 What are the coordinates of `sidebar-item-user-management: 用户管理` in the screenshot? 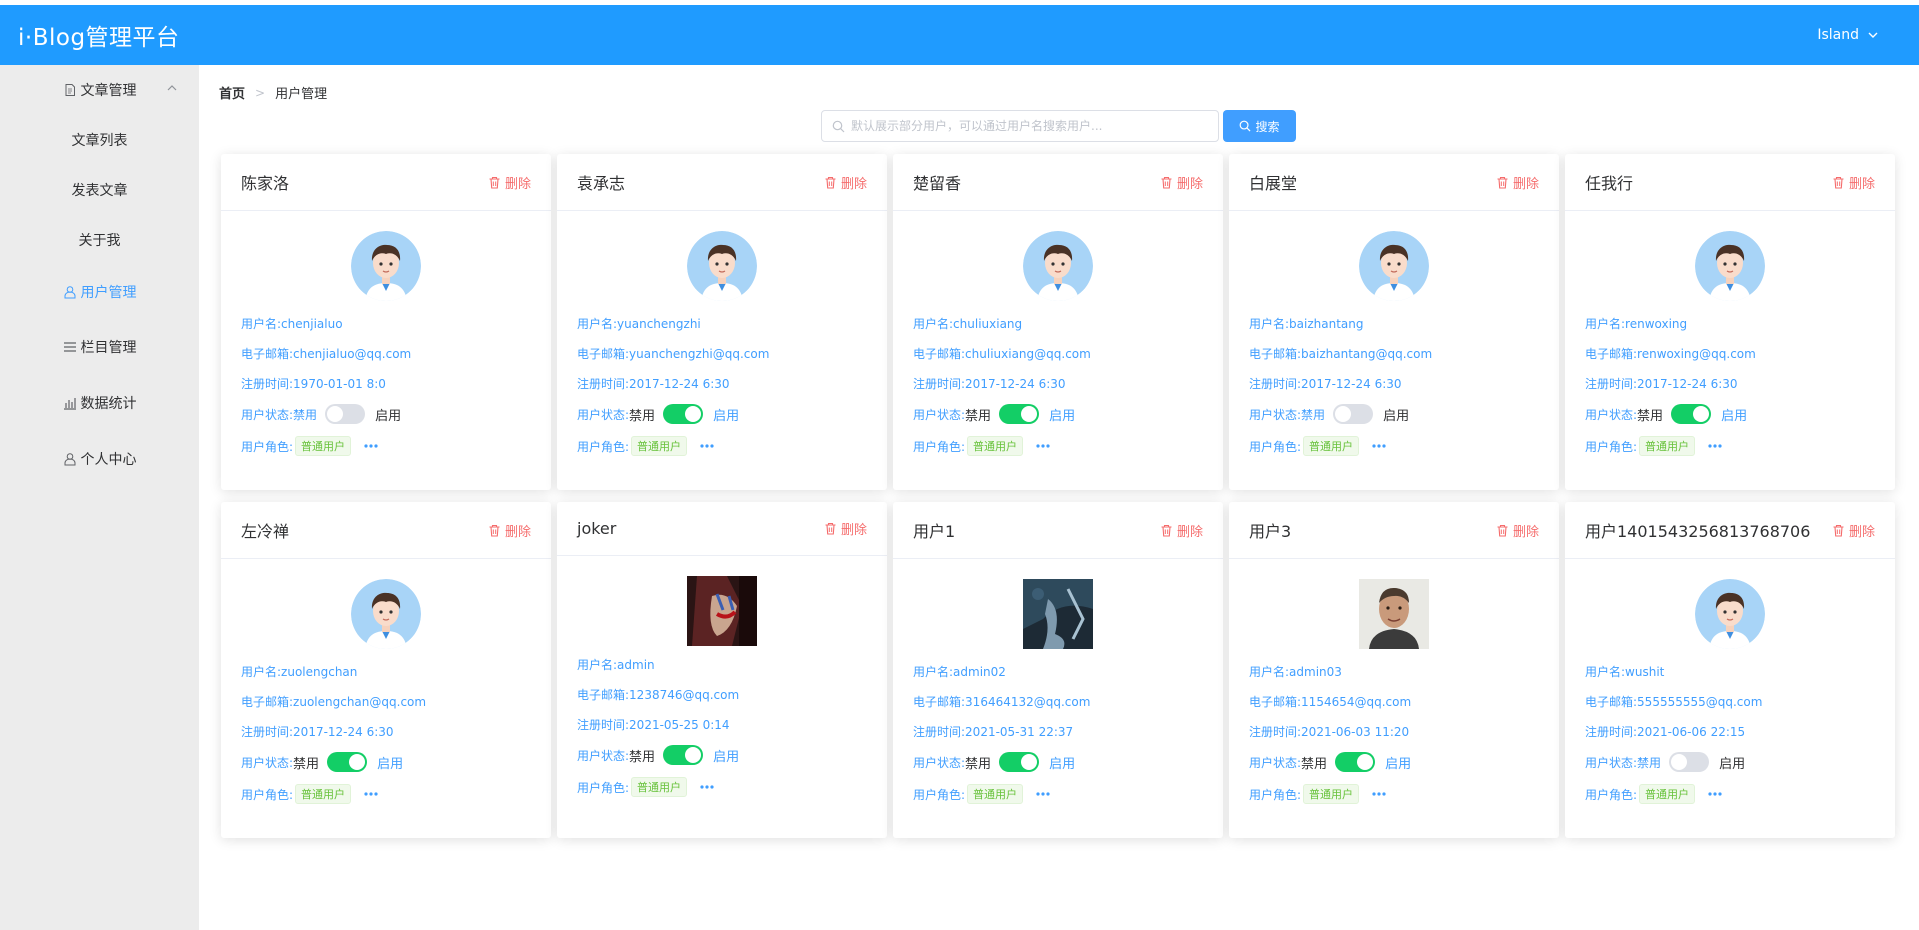 It's located at (99, 292).